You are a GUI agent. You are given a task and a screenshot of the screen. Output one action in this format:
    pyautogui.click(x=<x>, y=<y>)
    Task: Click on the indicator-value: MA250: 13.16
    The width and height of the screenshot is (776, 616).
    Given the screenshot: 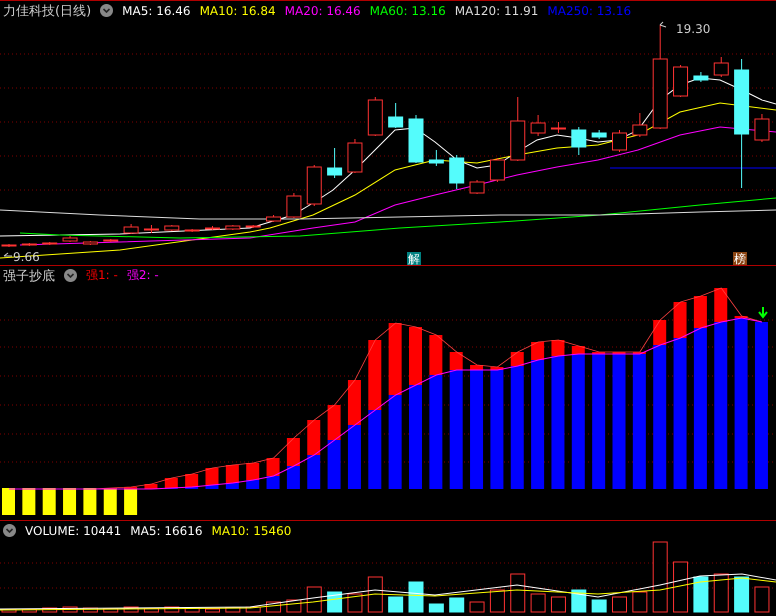 What is the action you would take?
    pyautogui.click(x=589, y=11)
    